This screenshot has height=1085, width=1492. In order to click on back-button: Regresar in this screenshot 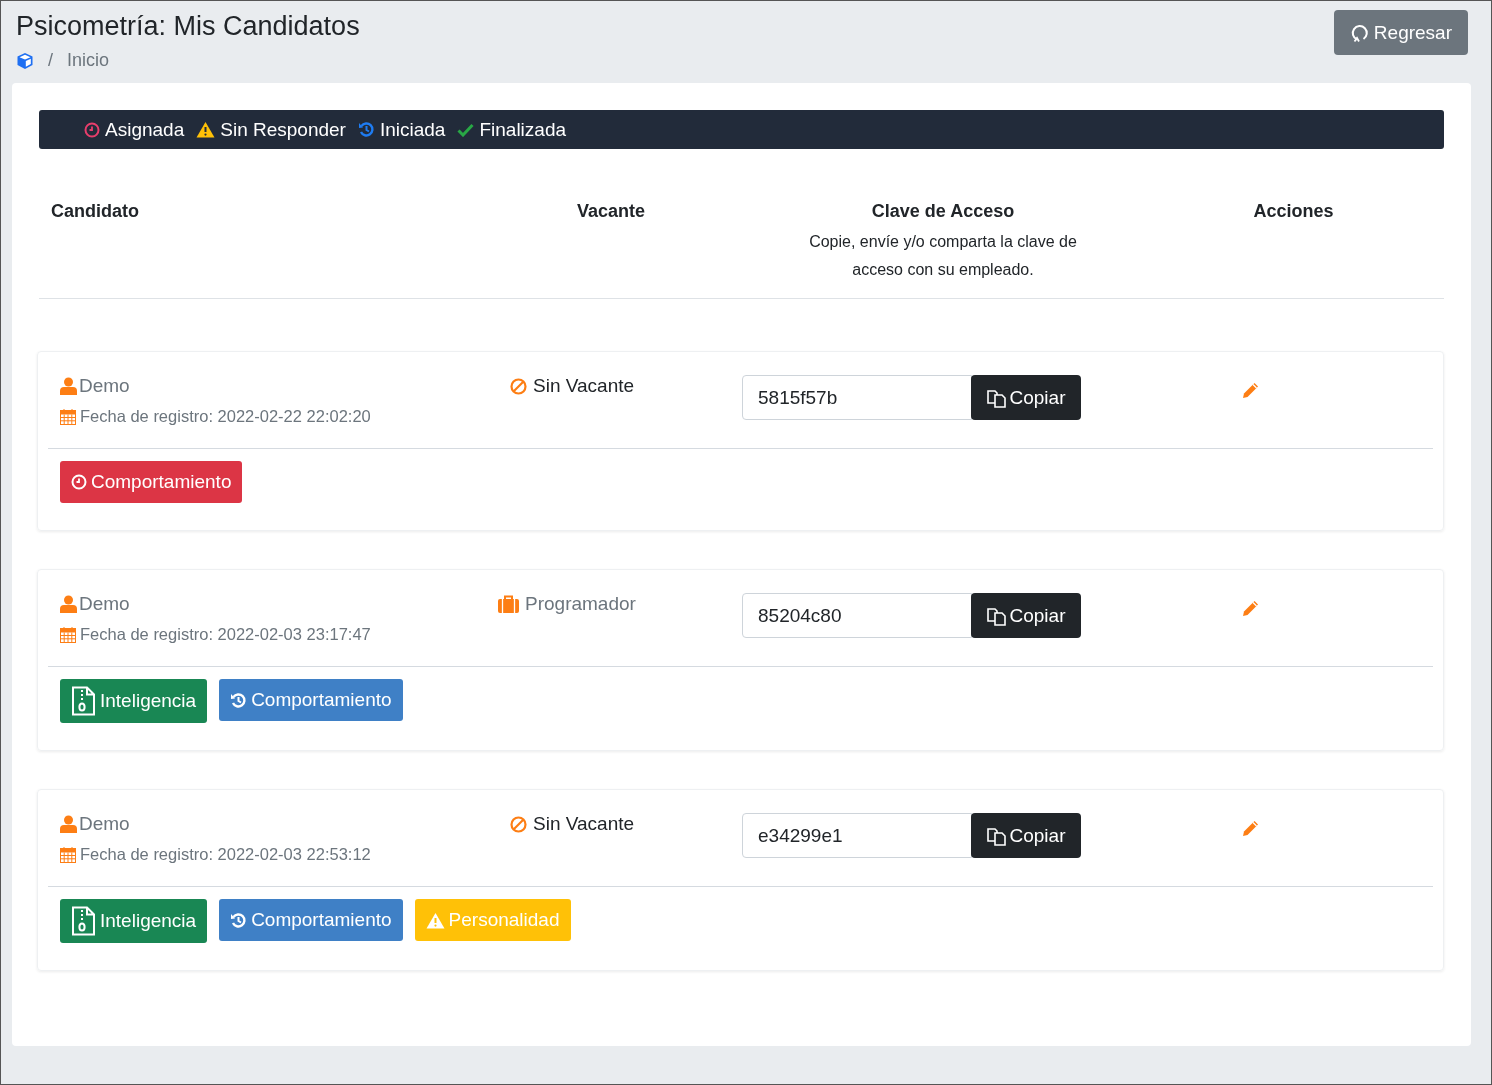, I will do `click(1400, 32)`.